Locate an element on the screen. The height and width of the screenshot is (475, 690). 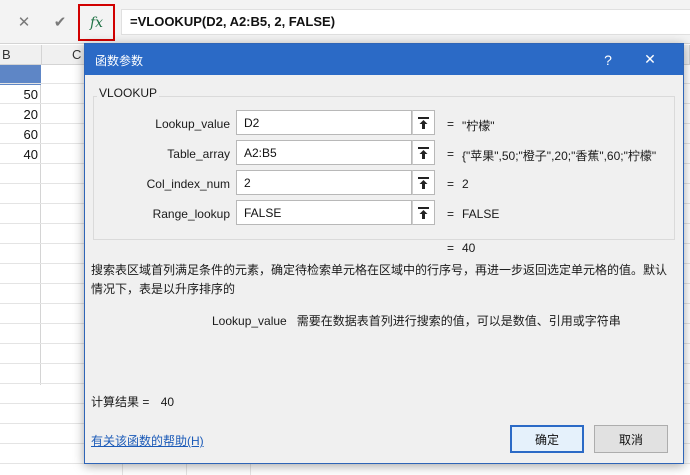
lookup-value-input: D2 is located at coordinates (324, 122).